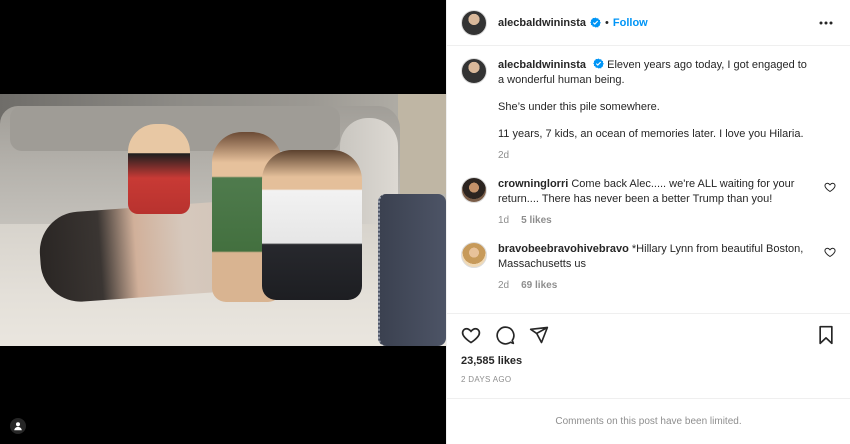  Describe the element at coordinates (533, 184) in the screenshot. I see `comment-username: crowninglorri` at that location.